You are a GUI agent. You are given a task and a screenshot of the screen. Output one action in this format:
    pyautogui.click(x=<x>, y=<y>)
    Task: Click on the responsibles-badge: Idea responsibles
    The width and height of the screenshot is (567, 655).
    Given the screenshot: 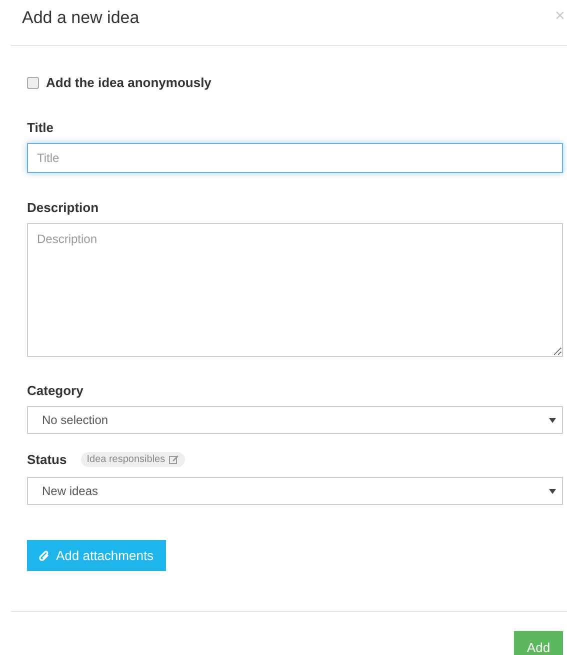 What is the action you would take?
    pyautogui.click(x=133, y=459)
    